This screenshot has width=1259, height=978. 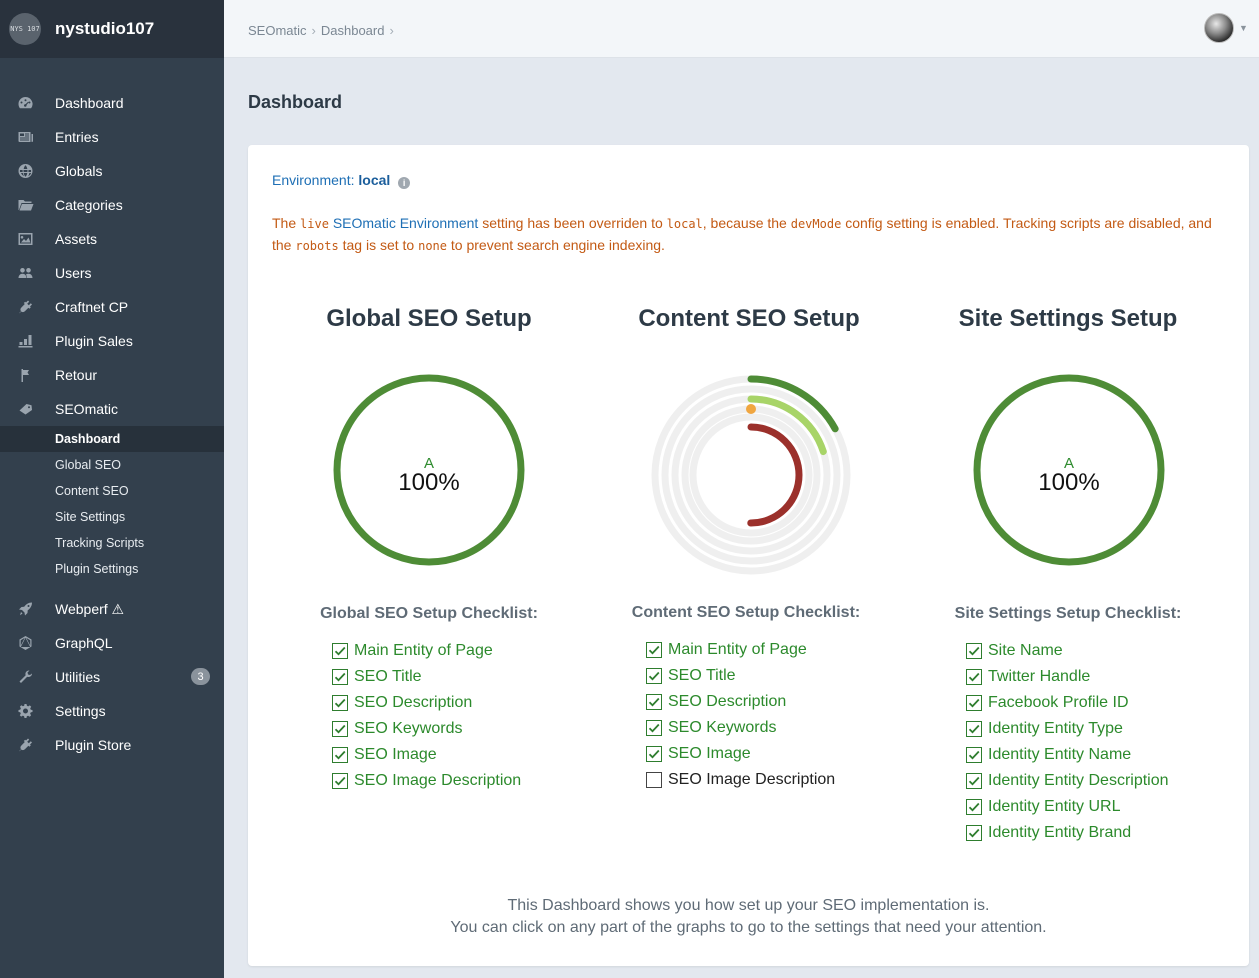 I want to click on sidebar-item-label: Plugin Store, so click(x=93, y=745).